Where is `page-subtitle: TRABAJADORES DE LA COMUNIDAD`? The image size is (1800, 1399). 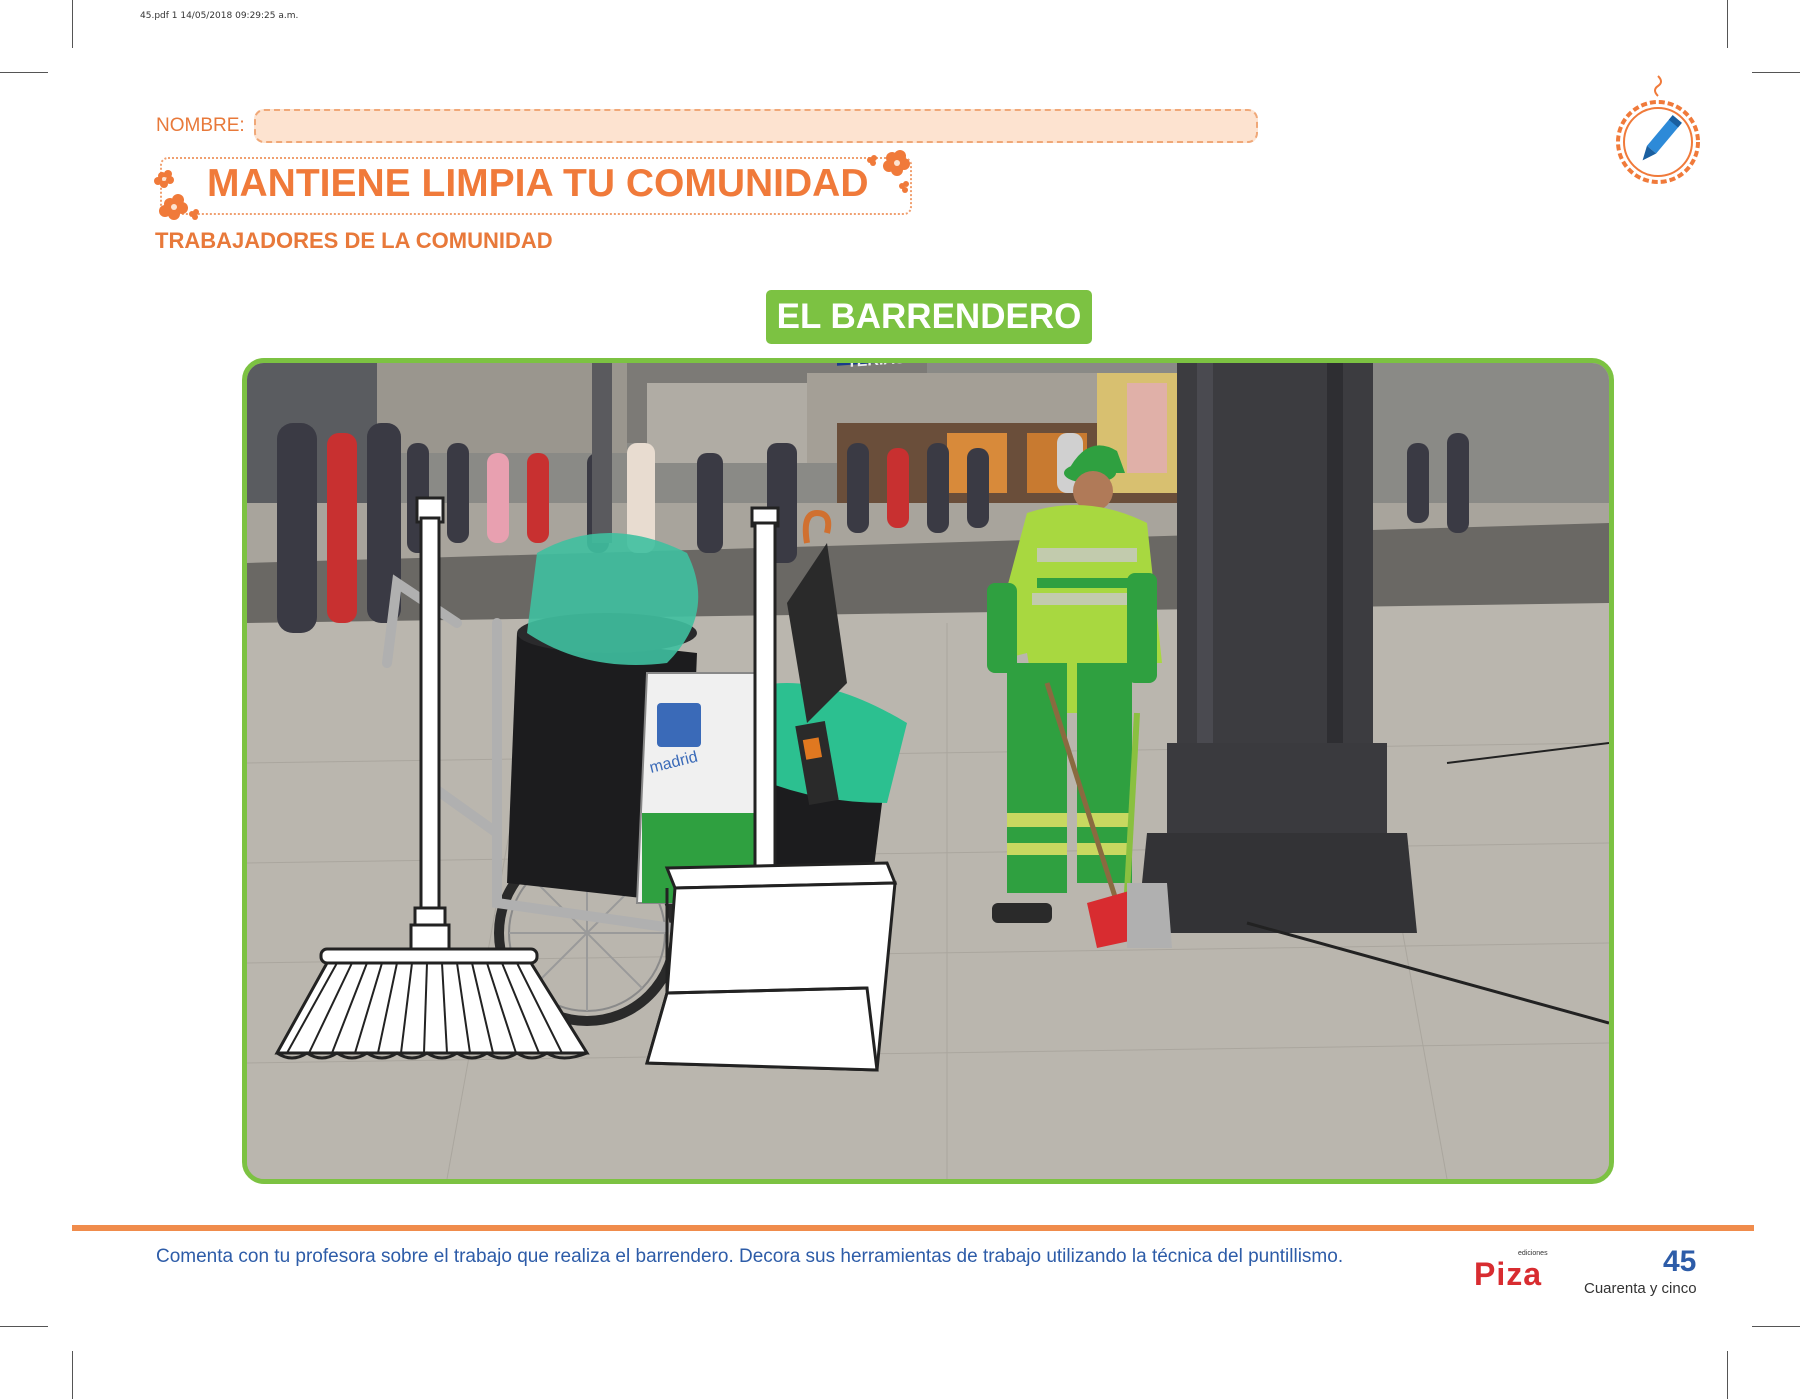 page-subtitle: TRABAJADORES DE LA COMUNIDAD is located at coordinates (354, 240).